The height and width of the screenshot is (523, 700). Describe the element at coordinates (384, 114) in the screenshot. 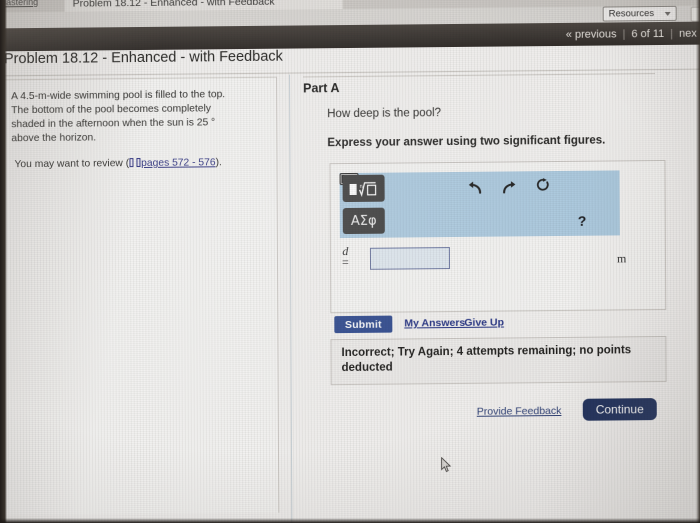

I see `part-question-text: How deep is the pool?` at that location.